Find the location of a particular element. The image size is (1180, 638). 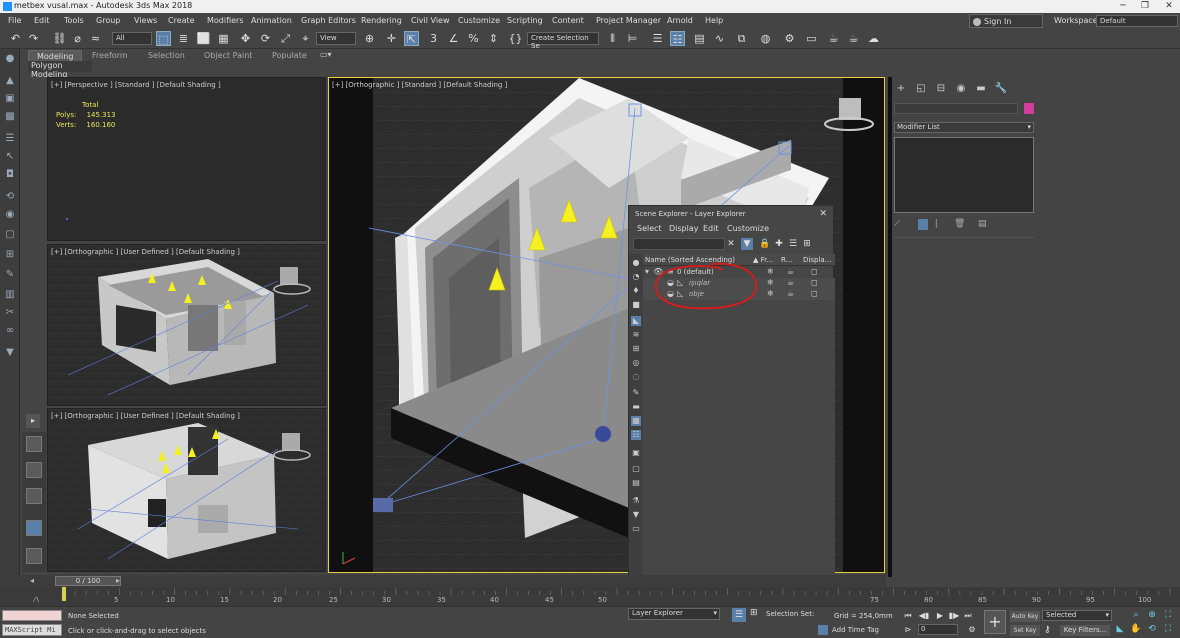

modify-panel-icon: ◱ is located at coordinates (921, 89).